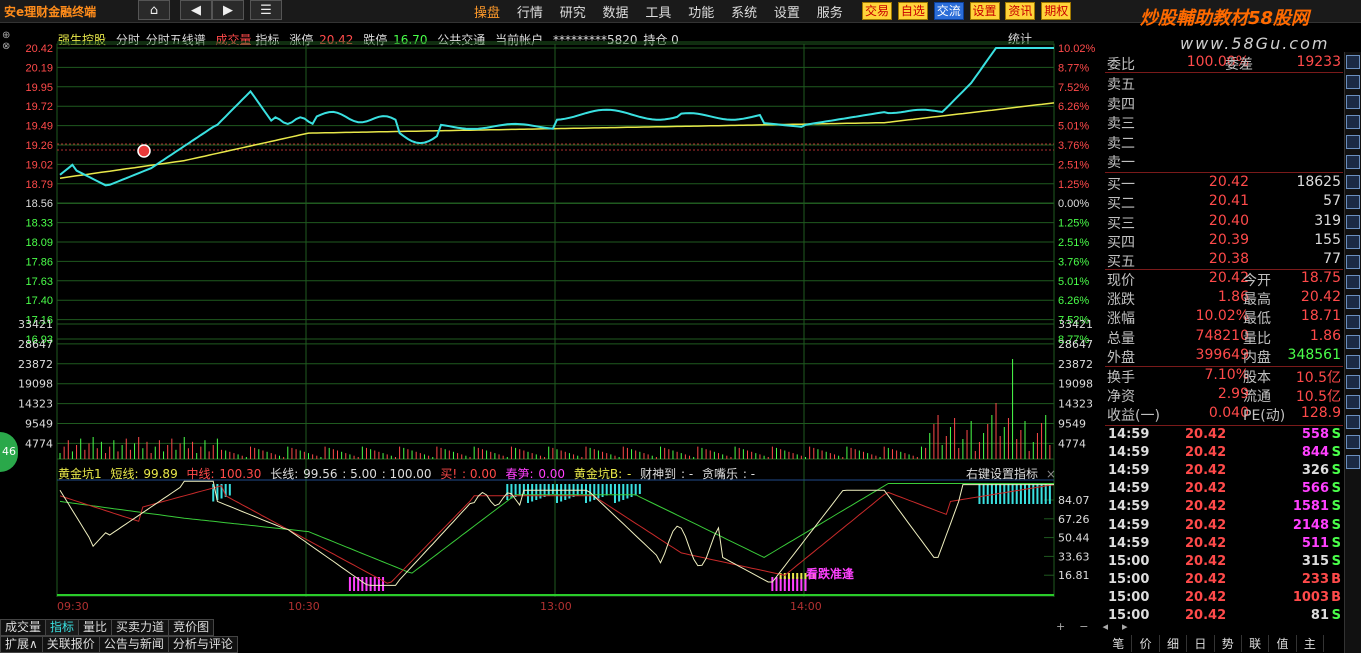 The height and width of the screenshot is (653, 1361). I want to click on back-icon: ◀, so click(196, 10).